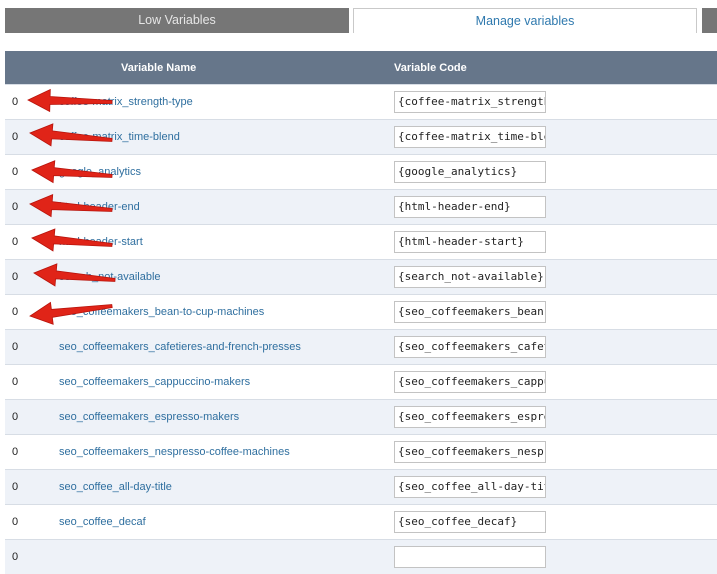 The width and height of the screenshot is (717, 574). Describe the element at coordinates (552, 207) in the screenshot. I see `variable-code-cell: {html-header-end}` at that location.